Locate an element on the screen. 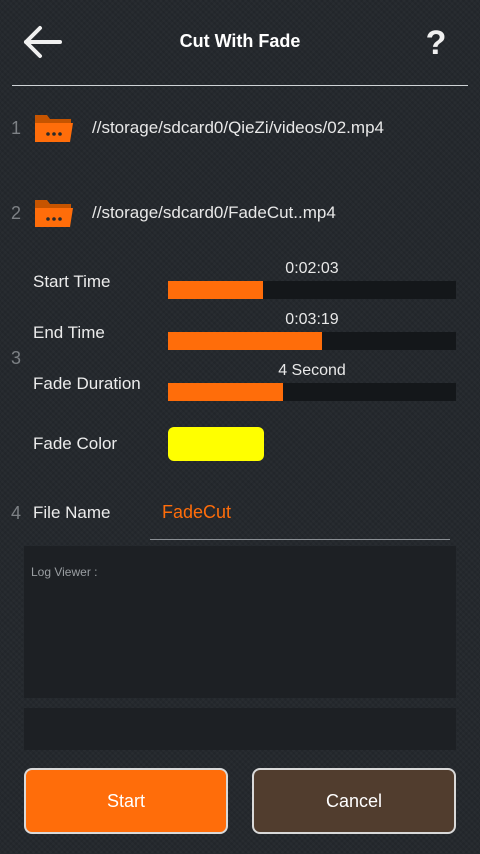 The width and height of the screenshot is (480, 854). log-viewer-label: Log Viewer : is located at coordinates (64, 572).